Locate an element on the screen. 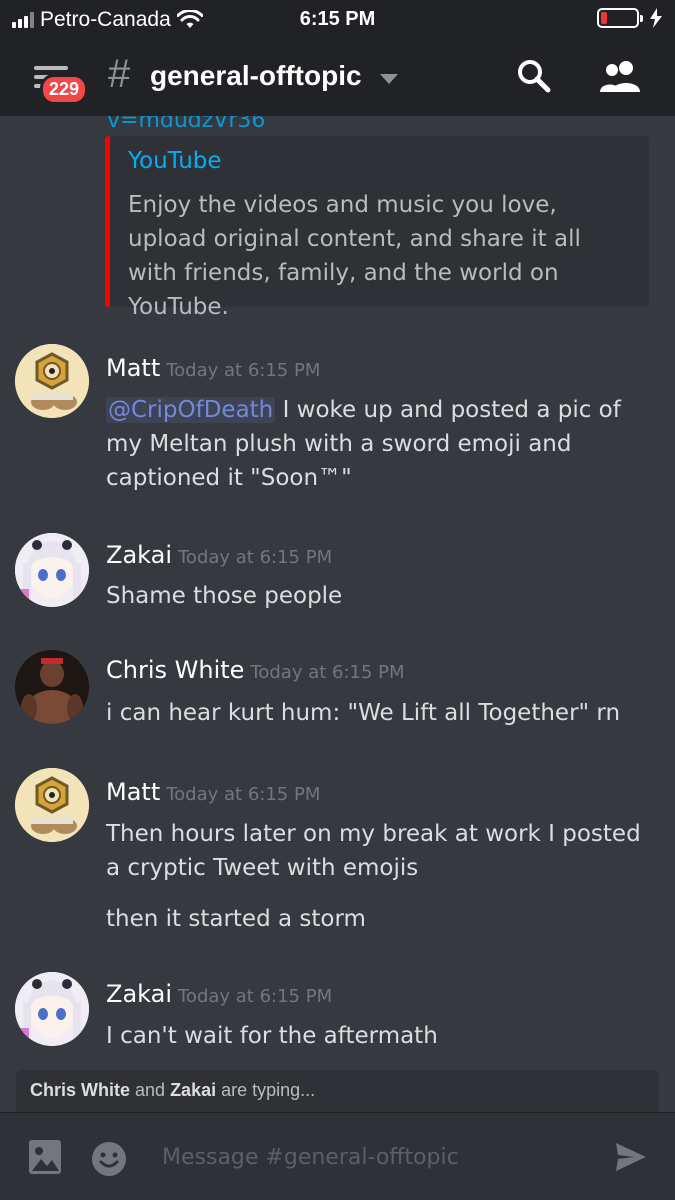  image-icon is located at coordinates (45, 1157).